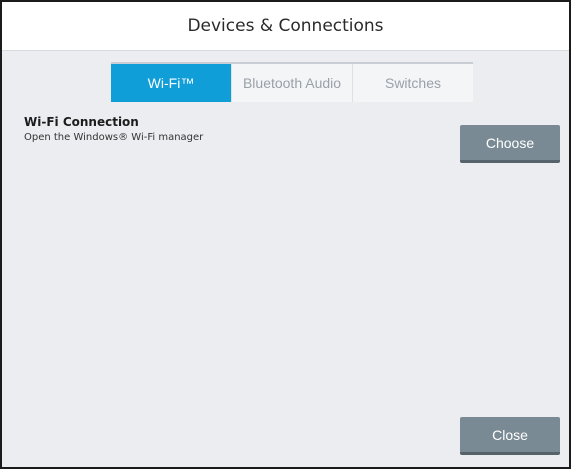  Describe the element at coordinates (114, 137) in the screenshot. I see `setting-description: Open the Windows® Wi-Fi manager` at that location.